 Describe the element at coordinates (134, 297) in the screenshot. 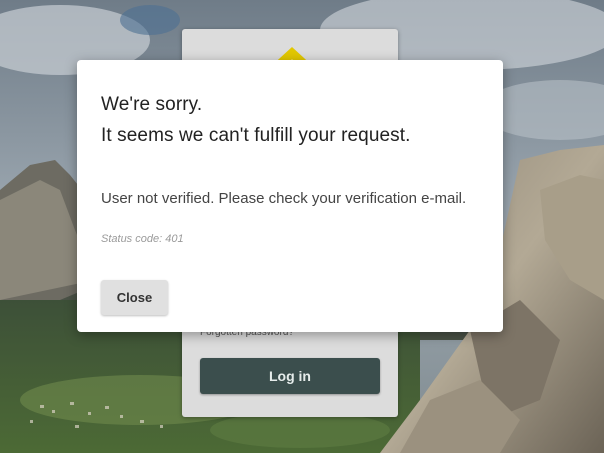

I see `close-button: Close` at that location.